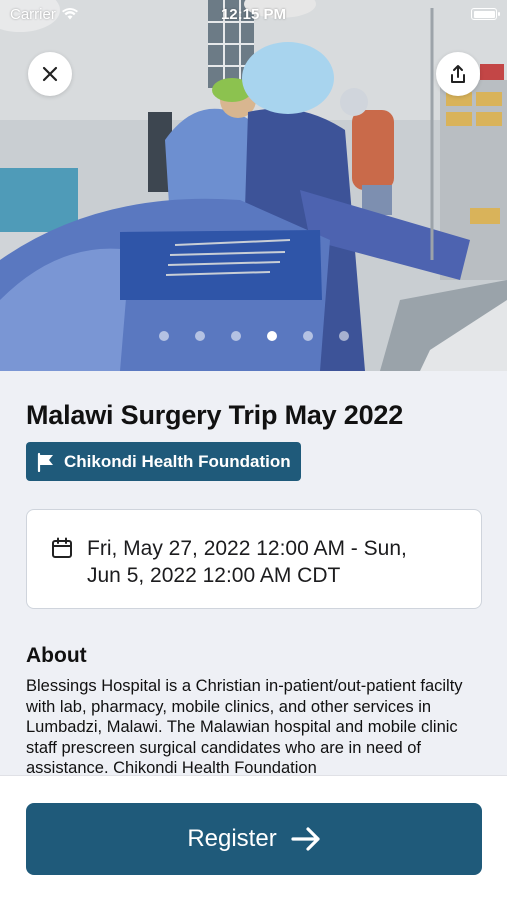 The width and height of the screenshot is (507, 900). What do you see at coordinates (232, 838) in the screenshot?
I see `register-label: Register` at bounding box center [232, 838].